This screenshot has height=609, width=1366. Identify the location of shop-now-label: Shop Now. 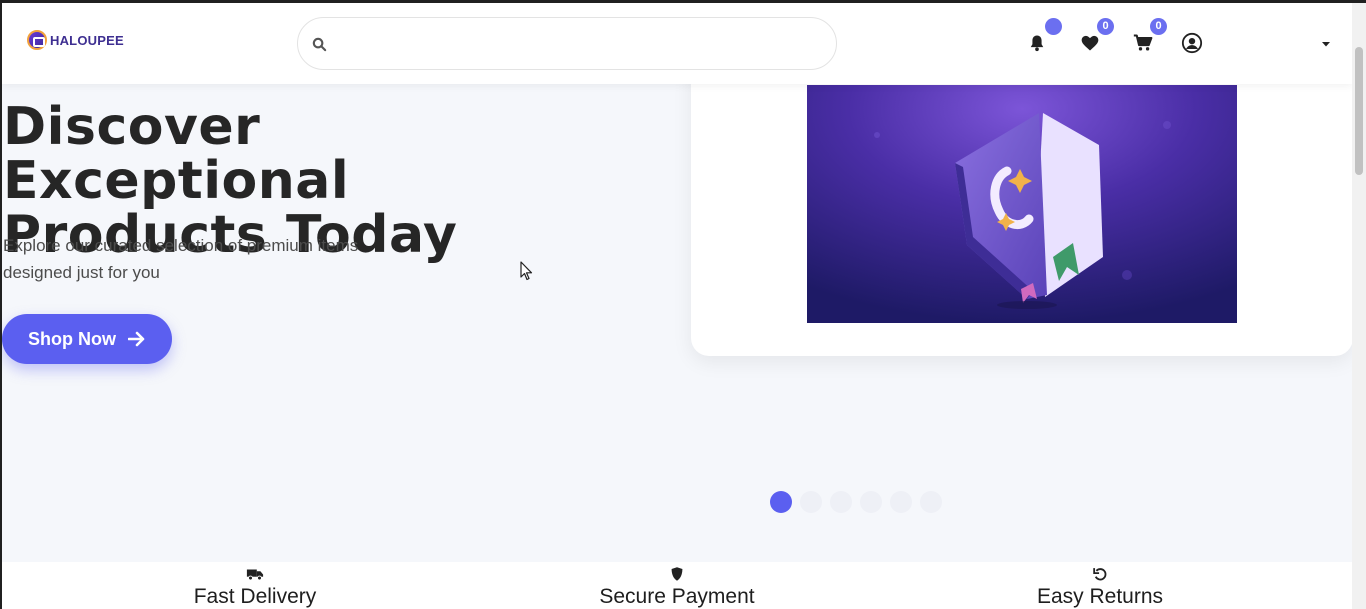
(72, 338).